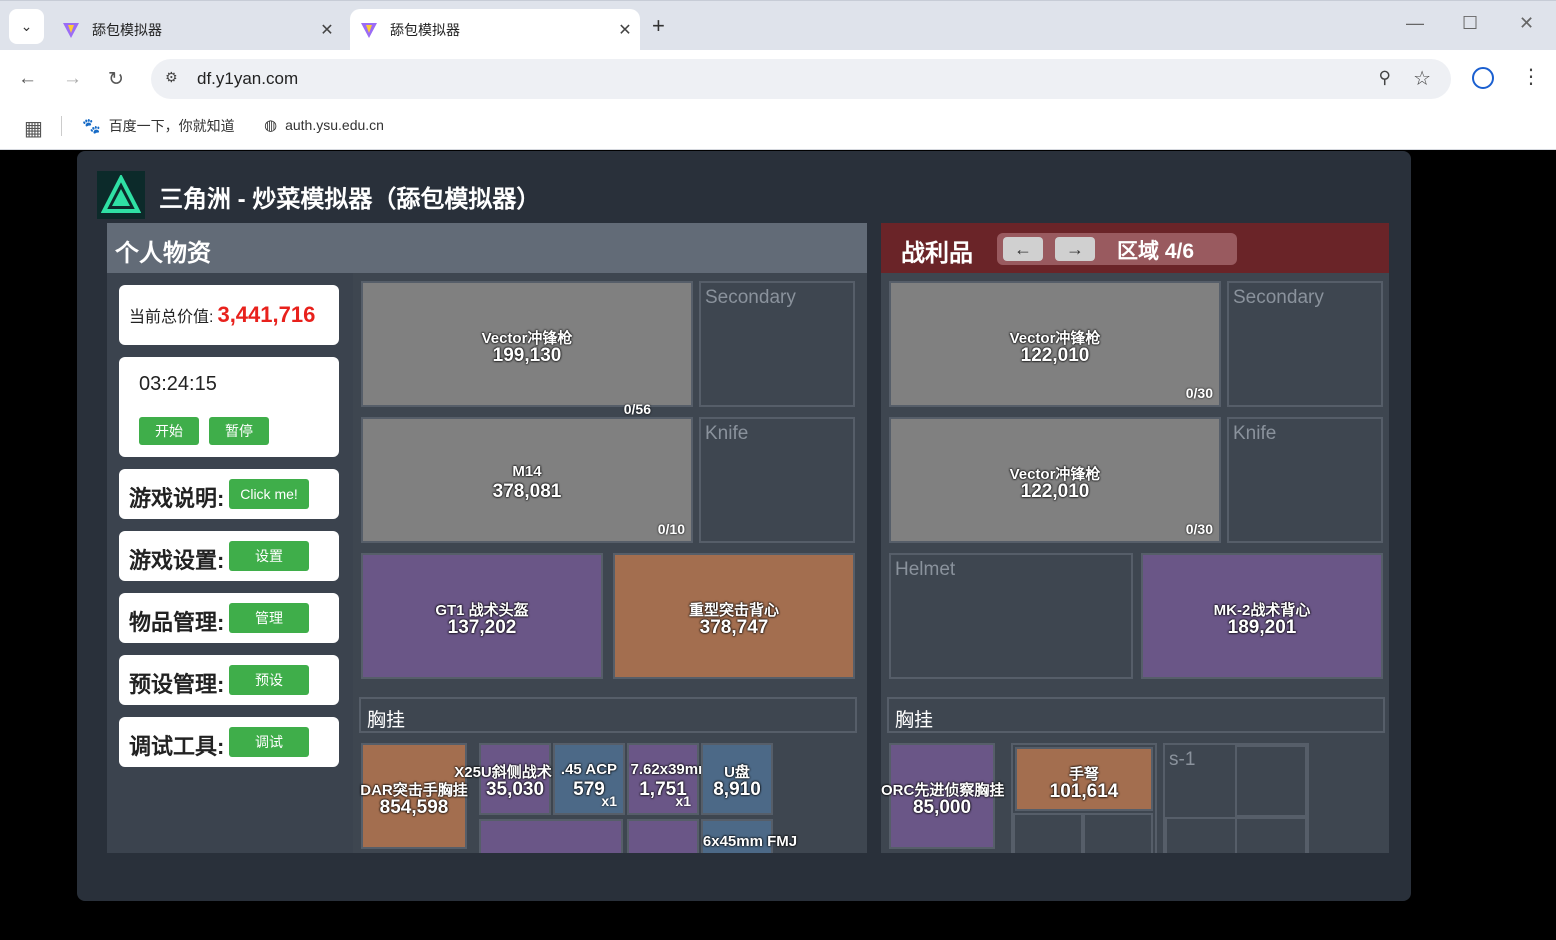  Describe the element at coordinates (503, 779) in the screenshot. I see `inventory-item: X25U斜侧战术 35,030` at that location.